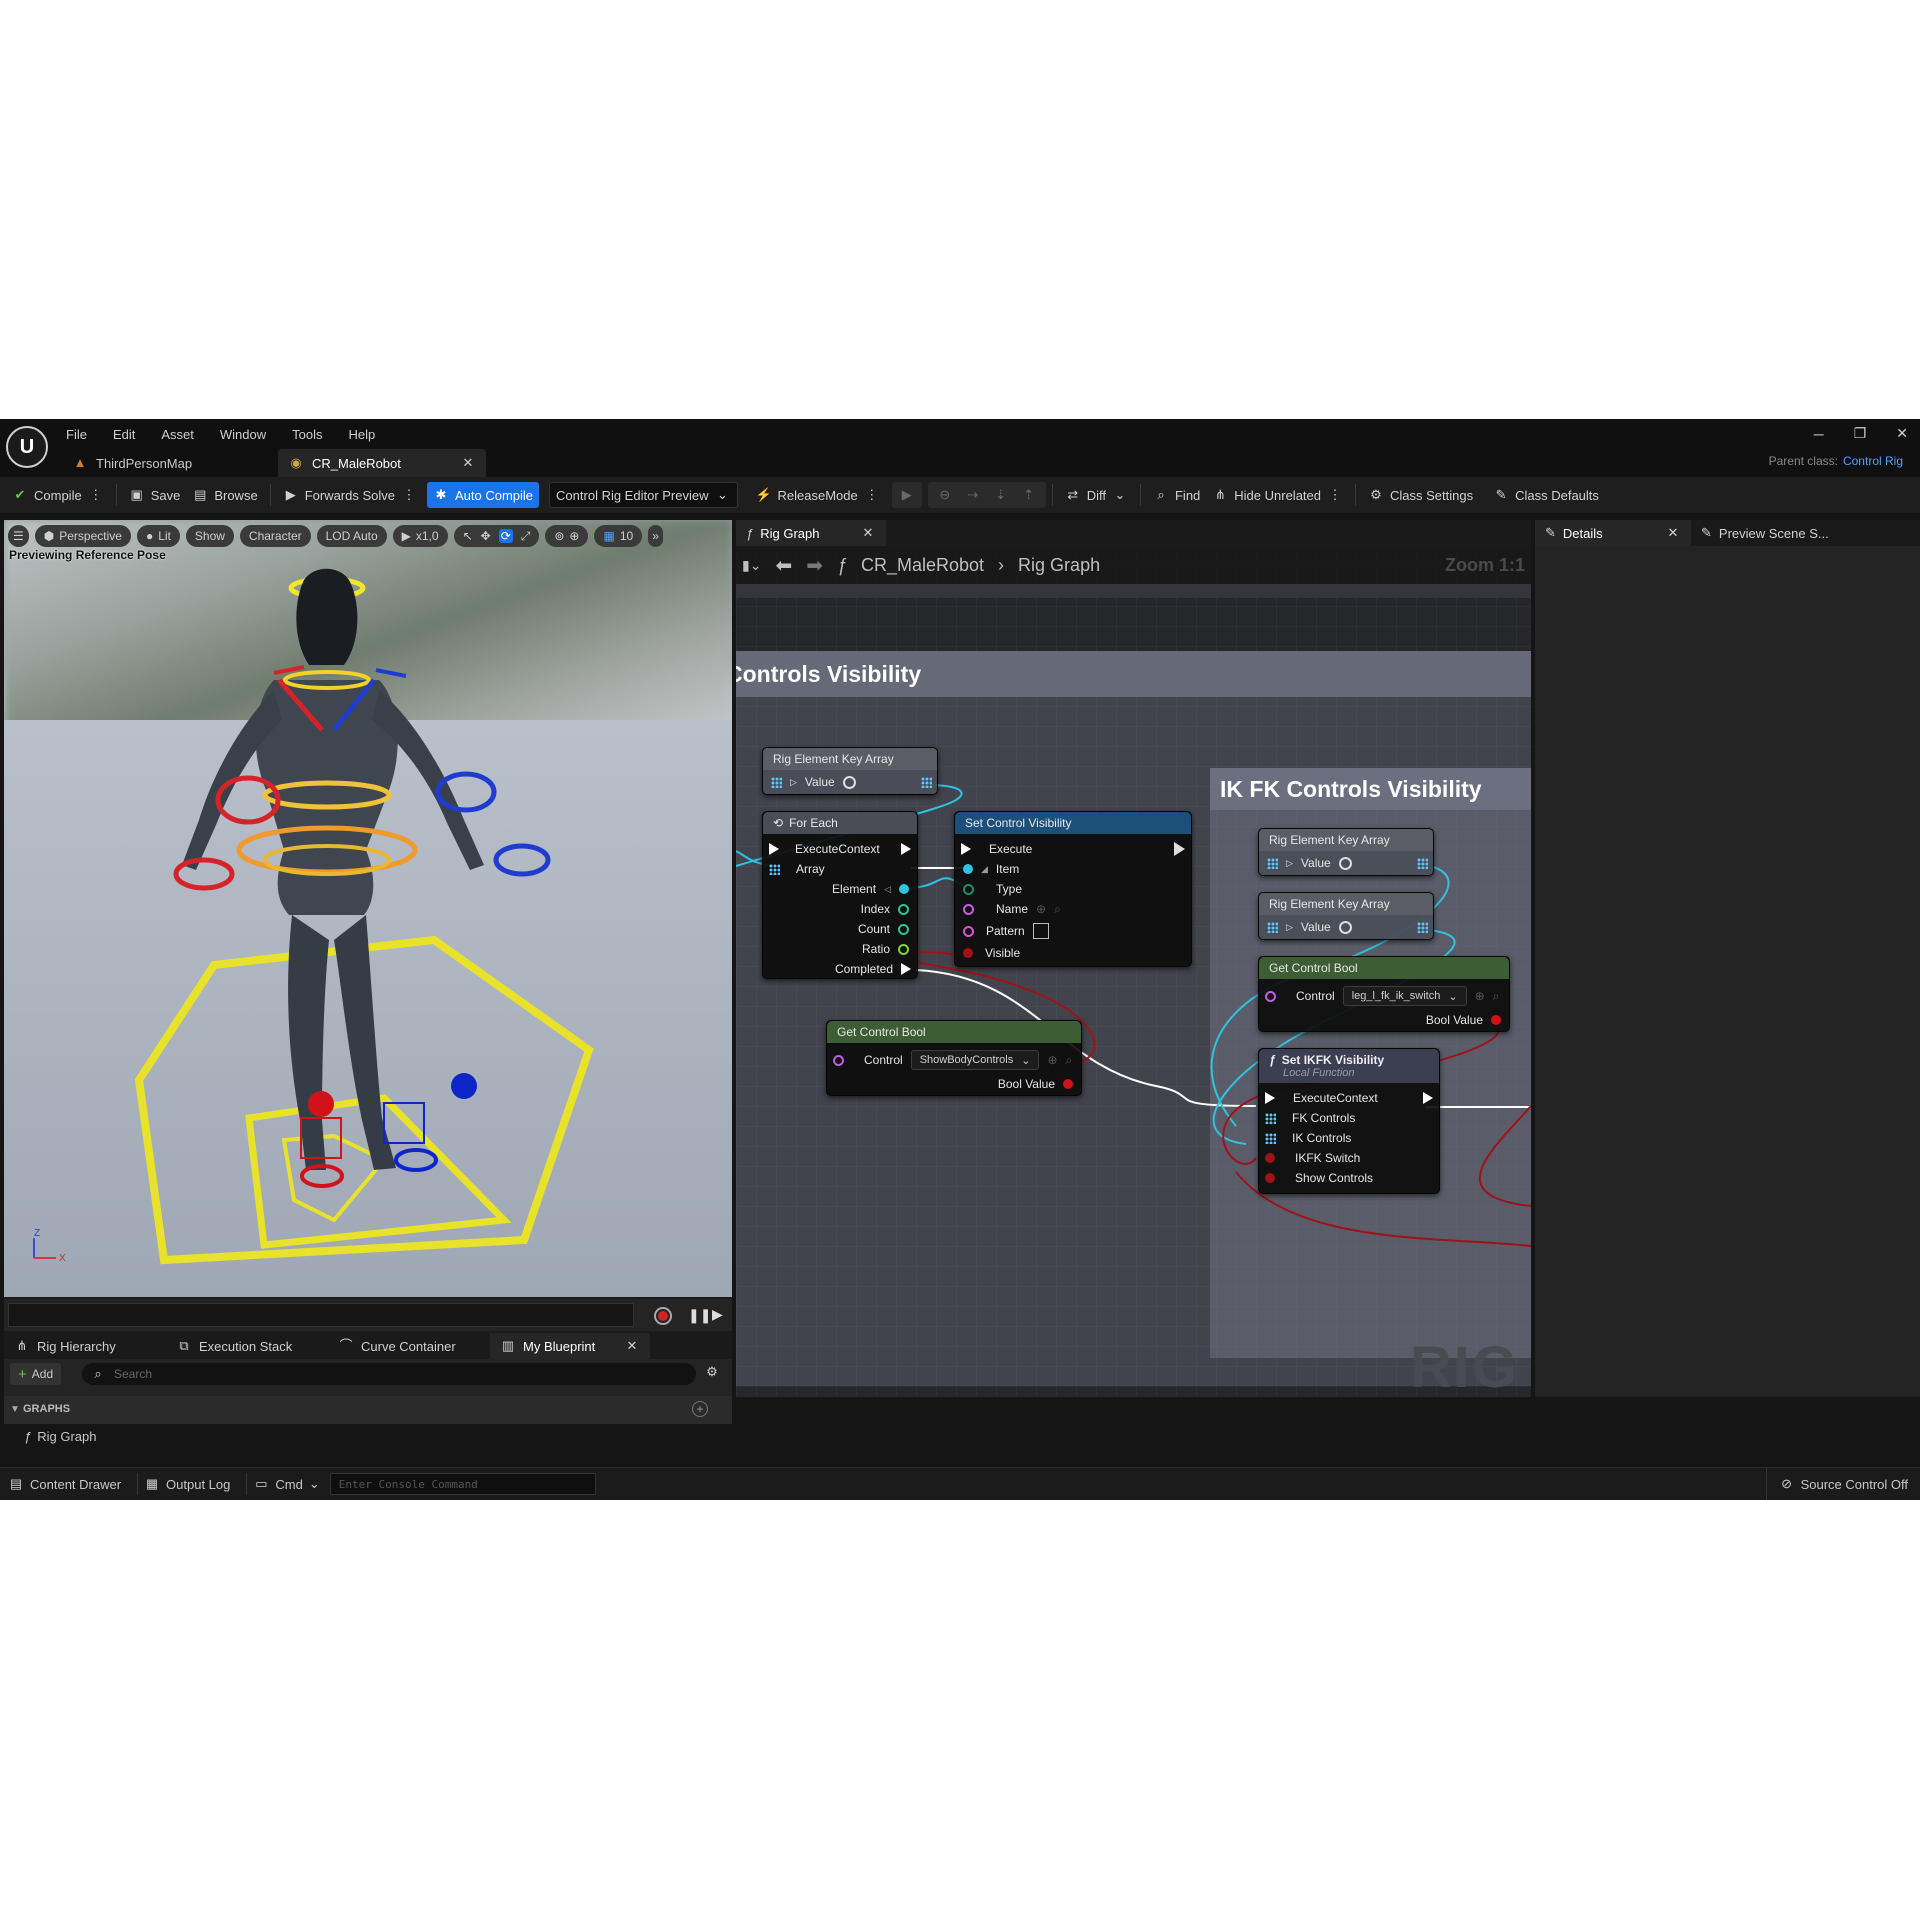  What do you see at coordinates (663, 1316) in the screenshot?
I see `record-button` at bounding box center [663, 1316].